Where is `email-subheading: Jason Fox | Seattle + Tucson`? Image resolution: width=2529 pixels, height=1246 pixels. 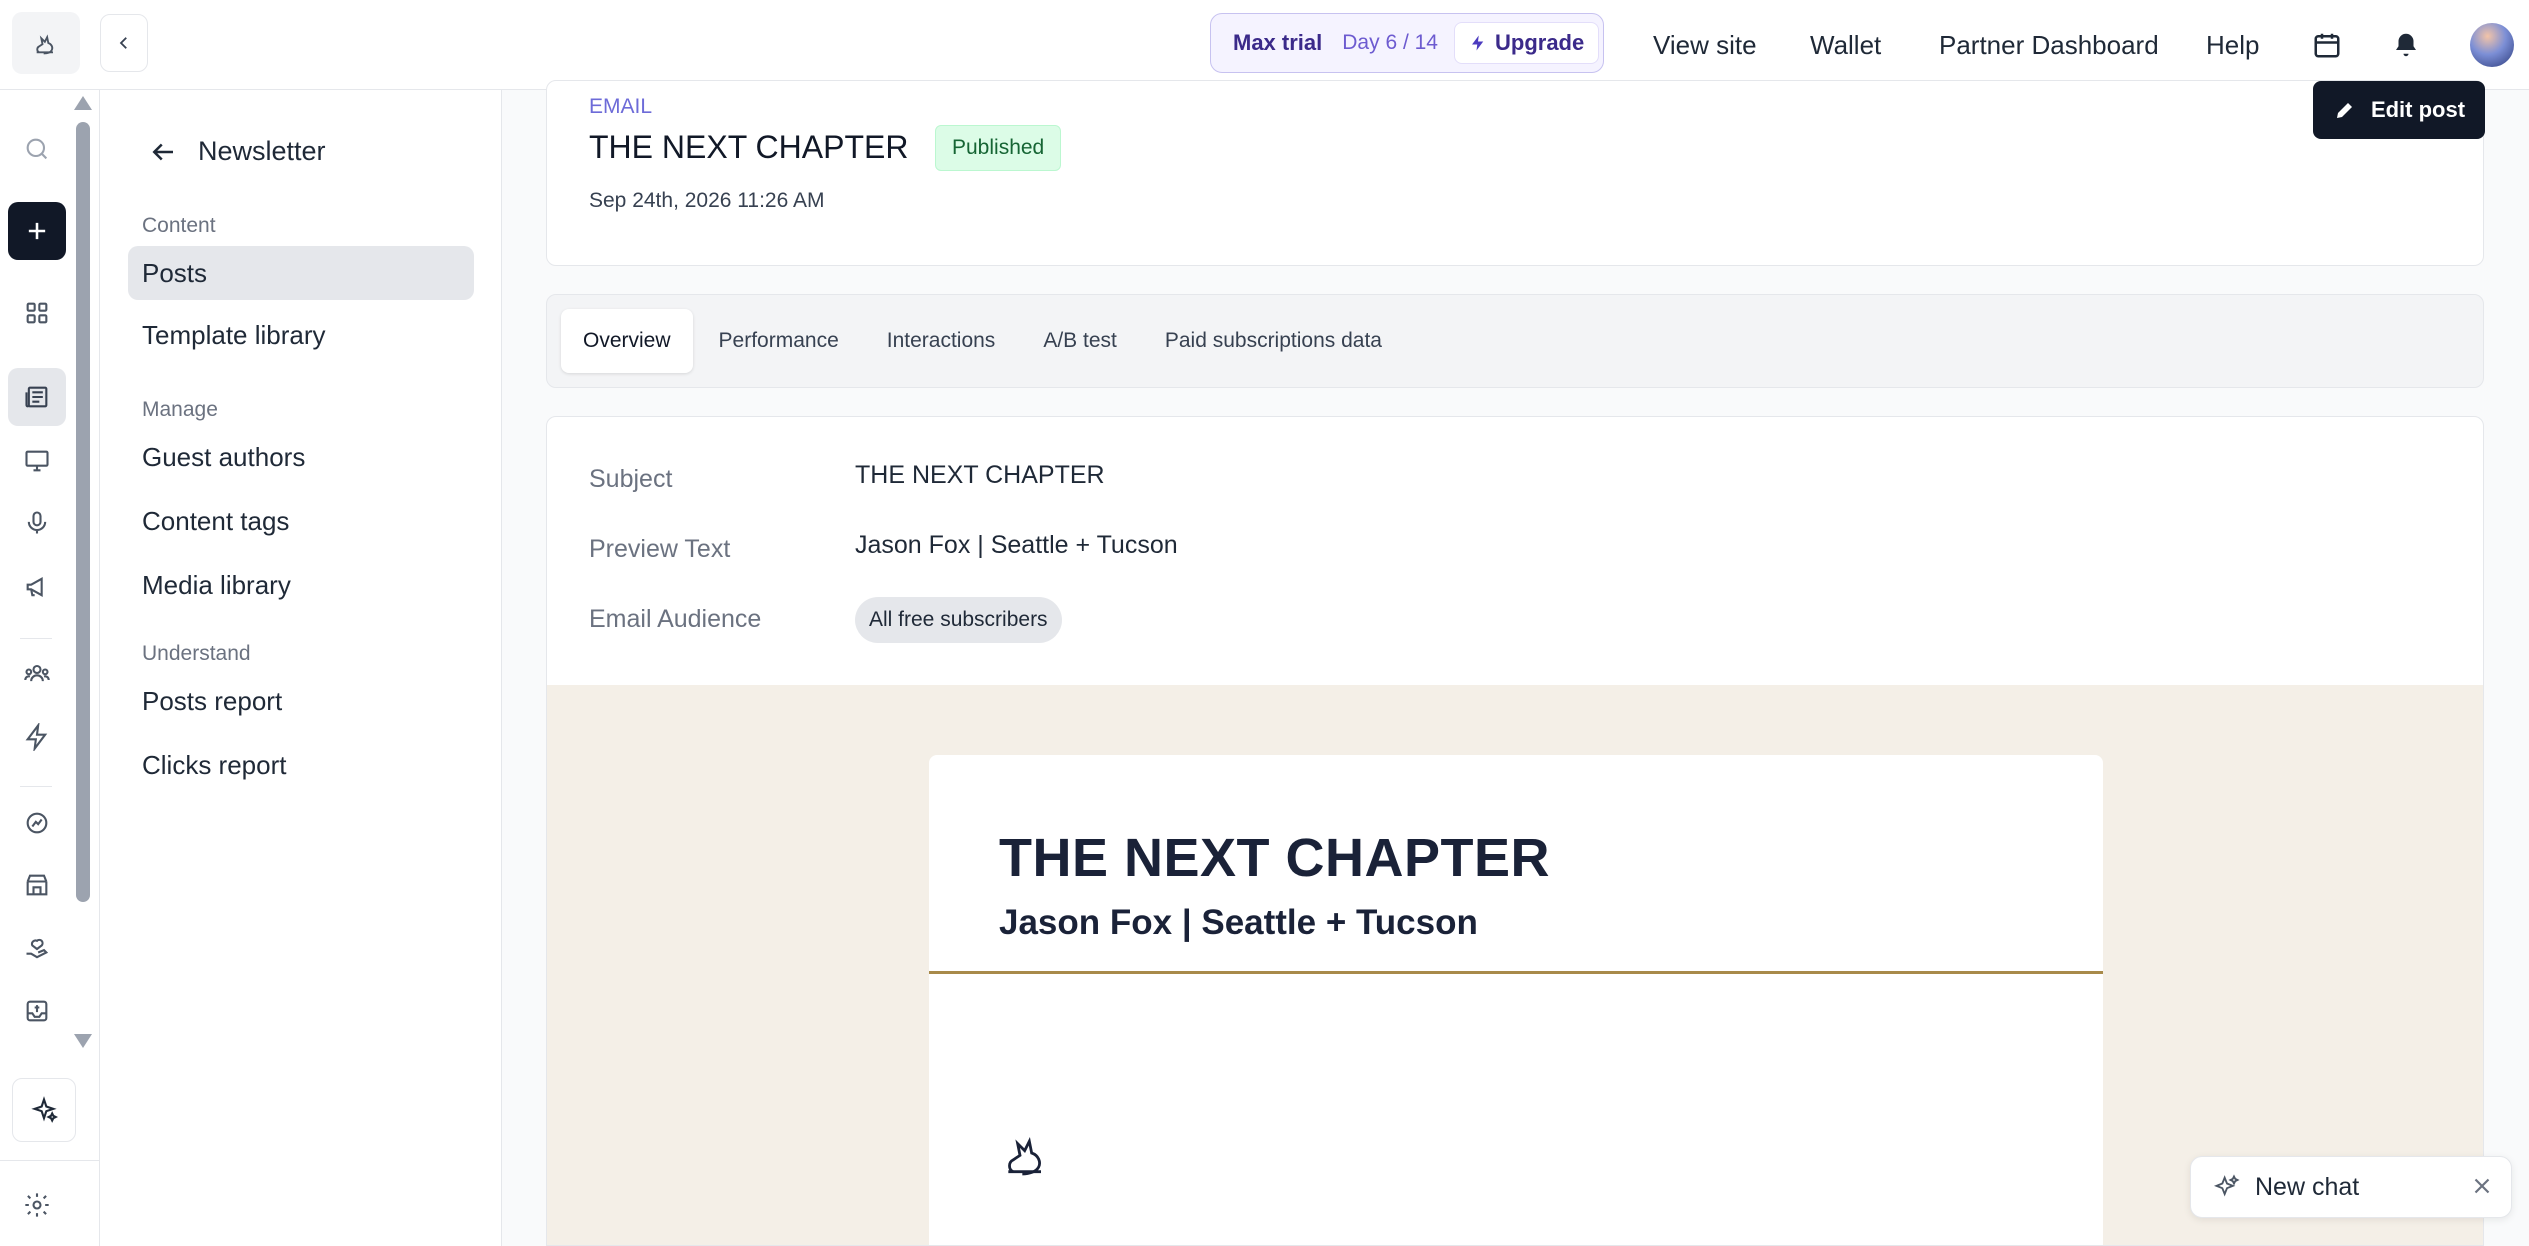 email-subheading: Jason Fox | Seattle + Tucson is located at coordinates (1238, 922).